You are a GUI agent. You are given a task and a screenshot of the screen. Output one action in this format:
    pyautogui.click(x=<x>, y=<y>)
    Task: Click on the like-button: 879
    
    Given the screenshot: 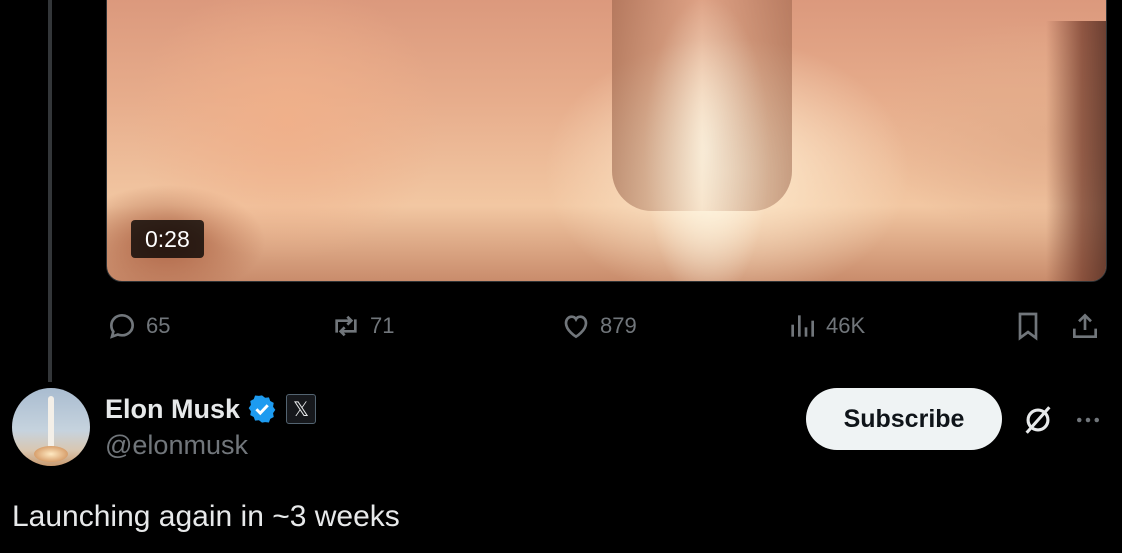 What is the action you would take?
    pyautogui.click(x=598, y=326)
    